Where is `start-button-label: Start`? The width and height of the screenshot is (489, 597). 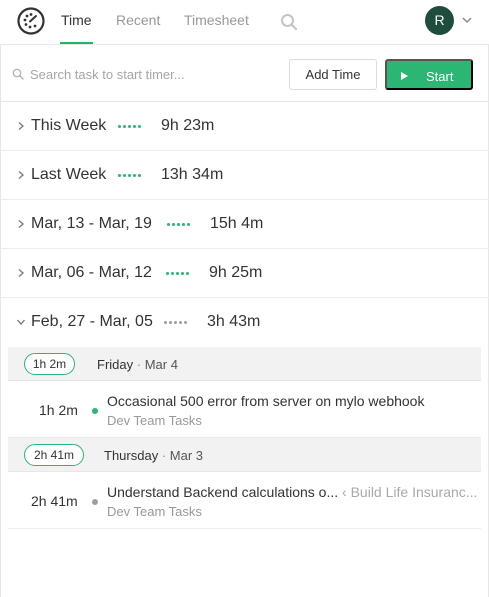 start-button-label: Start is located at coordinates (440, 76).